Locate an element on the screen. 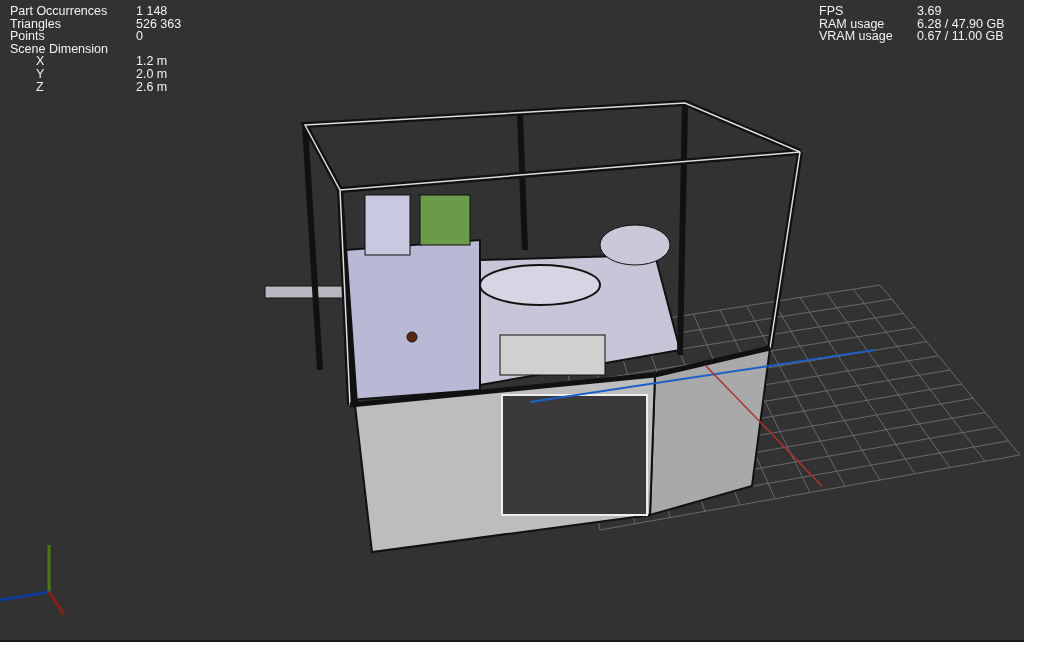 The width and height of the screenshot is (1054, 662). stat-value: 2.6 m is located at coordinates (152, 87).